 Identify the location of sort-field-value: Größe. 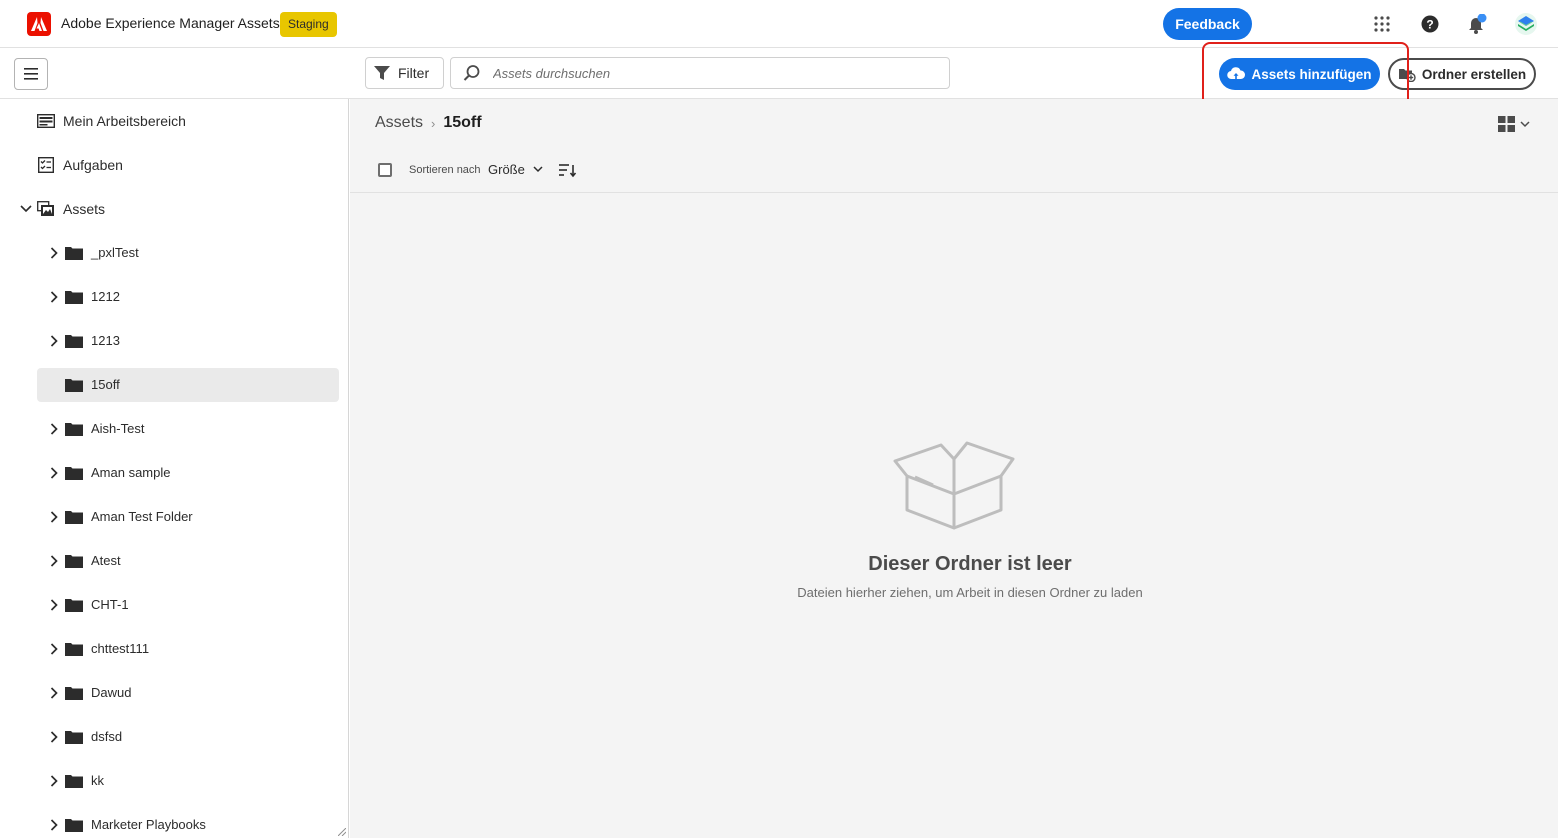
(506, 169).